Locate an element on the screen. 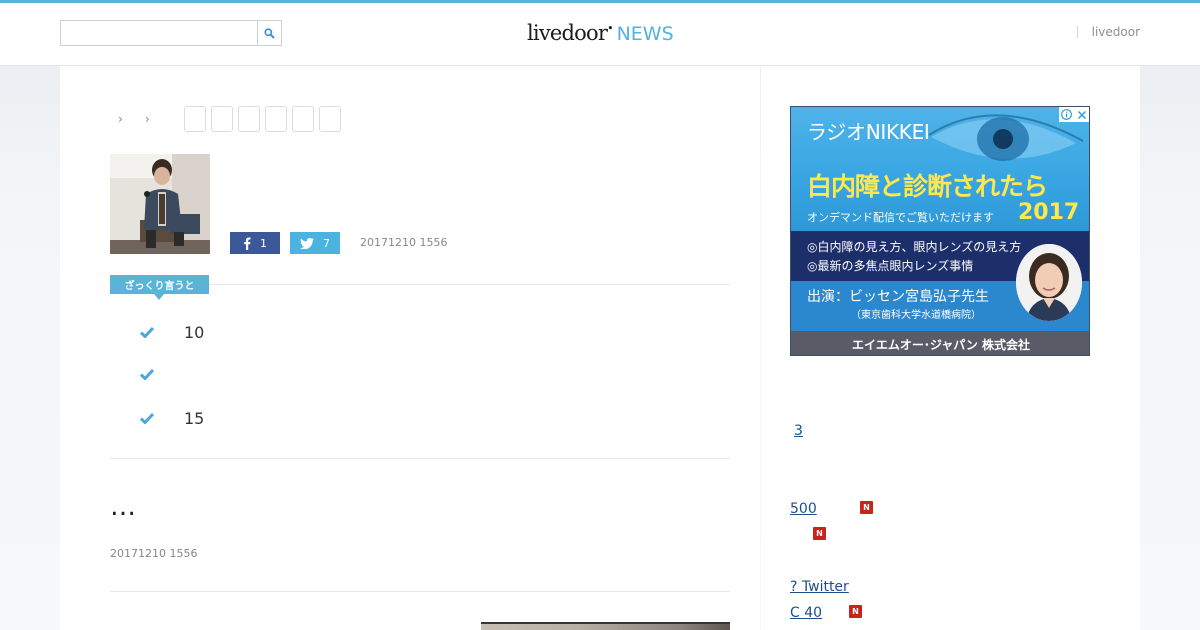  speaker-photo is located at coordinates (160, 204).